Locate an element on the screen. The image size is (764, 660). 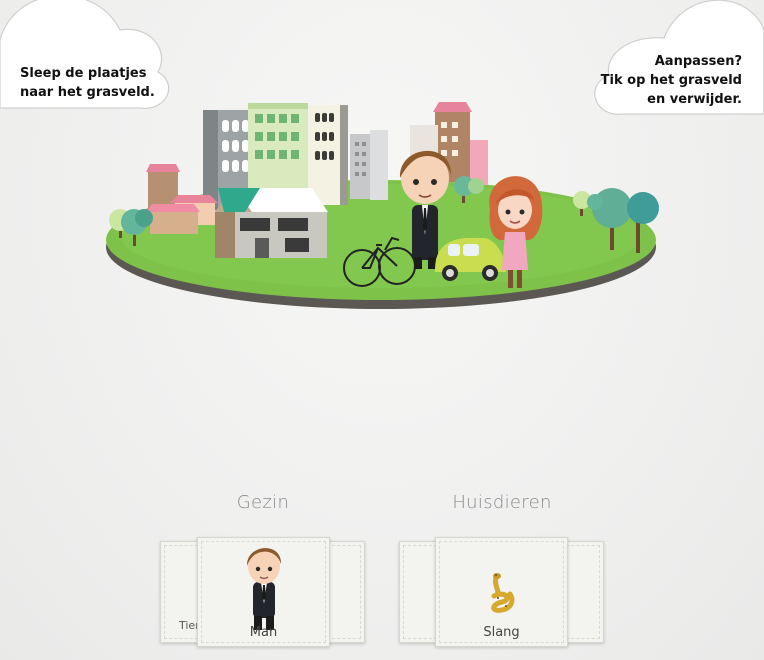
category-huisdieren: Huisdieren is located at coordinates (502, 507).